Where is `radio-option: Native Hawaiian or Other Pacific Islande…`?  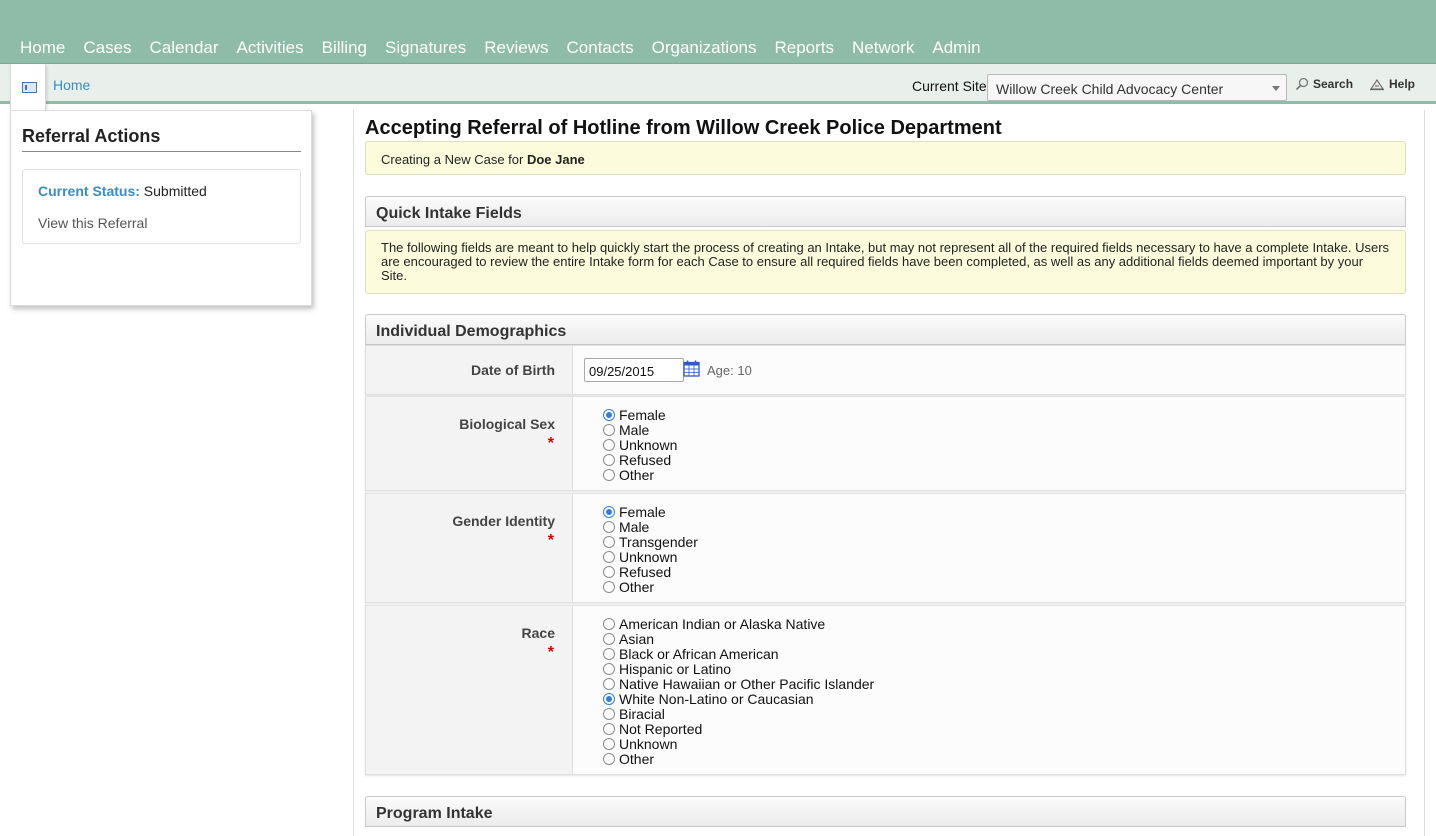
radio-option: Native Hawaiian or Other Pacific Islande… is located at coordinates (739, 683).